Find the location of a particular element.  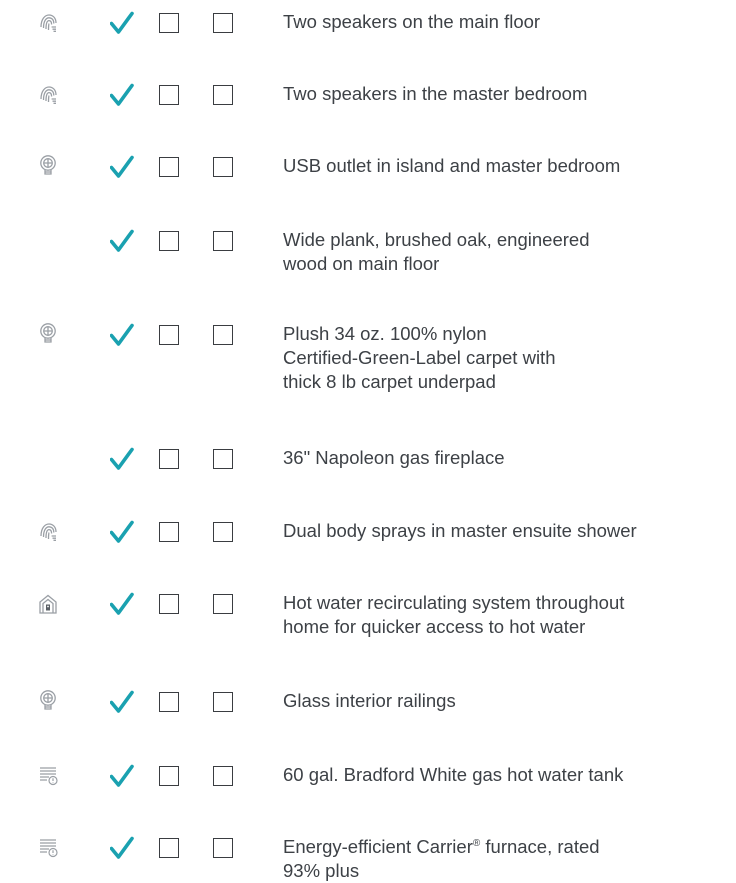

feature-label: Glass interior railings is located at coordinates (369, 700).